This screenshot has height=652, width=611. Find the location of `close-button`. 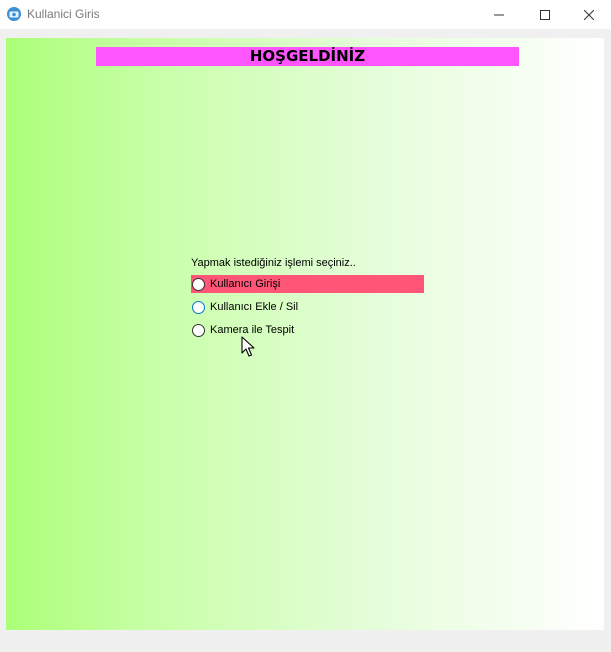

close-button is located at coordinates (588, 14).